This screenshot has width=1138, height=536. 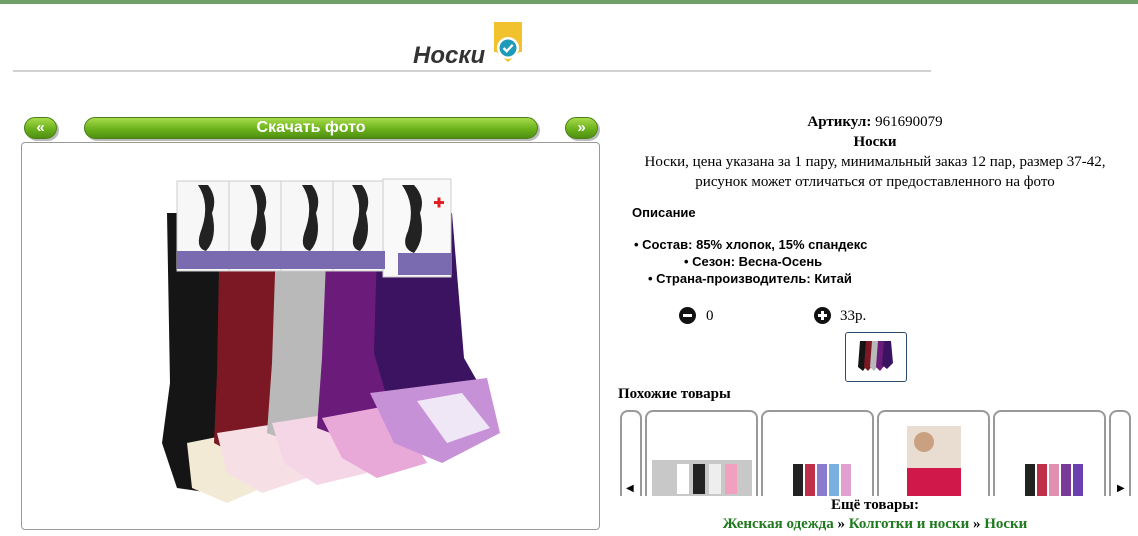 I want to click on breadcrumb-link: Женская одежда, so click(x=778, y=524).